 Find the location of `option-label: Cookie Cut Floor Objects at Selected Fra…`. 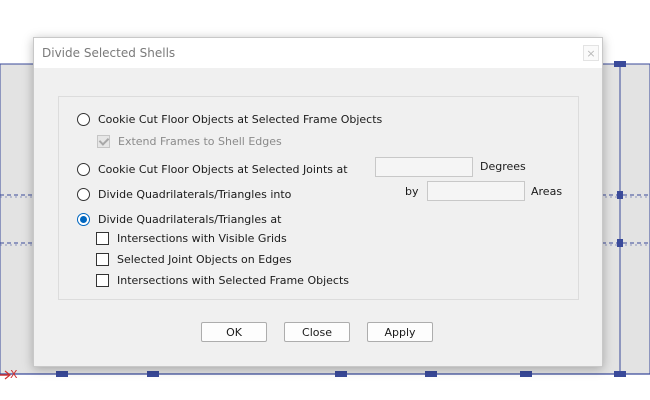

option-label: Cookie Cut Floor Objects at Selected Fra… is located at coordinates (240, 119).